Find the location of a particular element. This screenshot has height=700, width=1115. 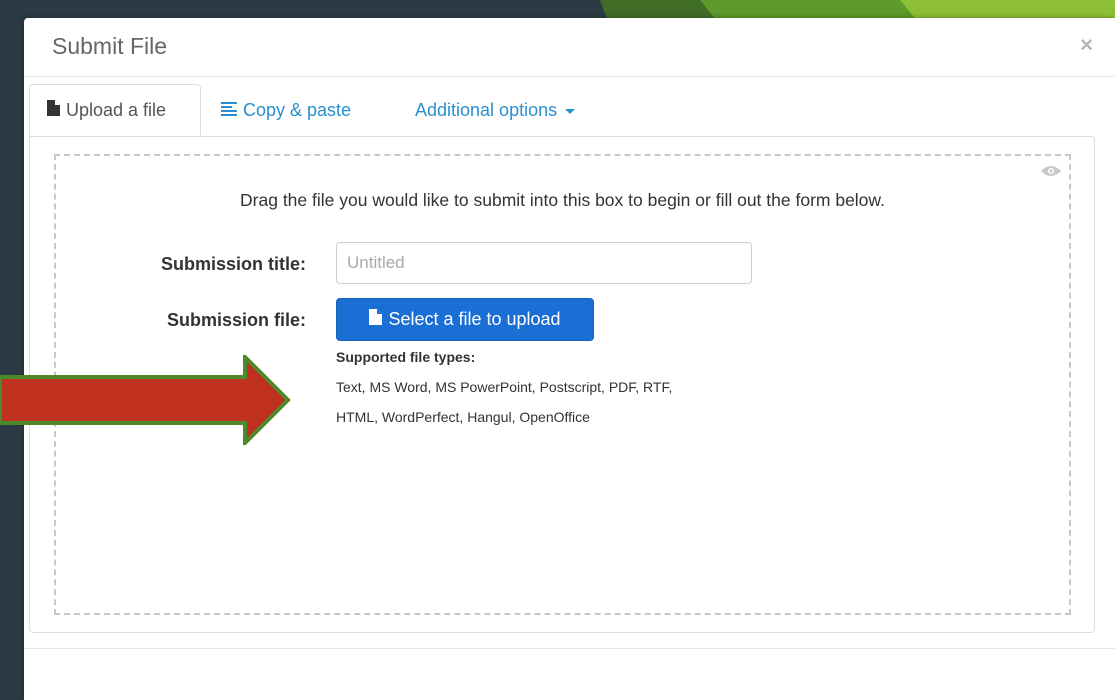

close-button: × is located at coordinates (1086, 45).